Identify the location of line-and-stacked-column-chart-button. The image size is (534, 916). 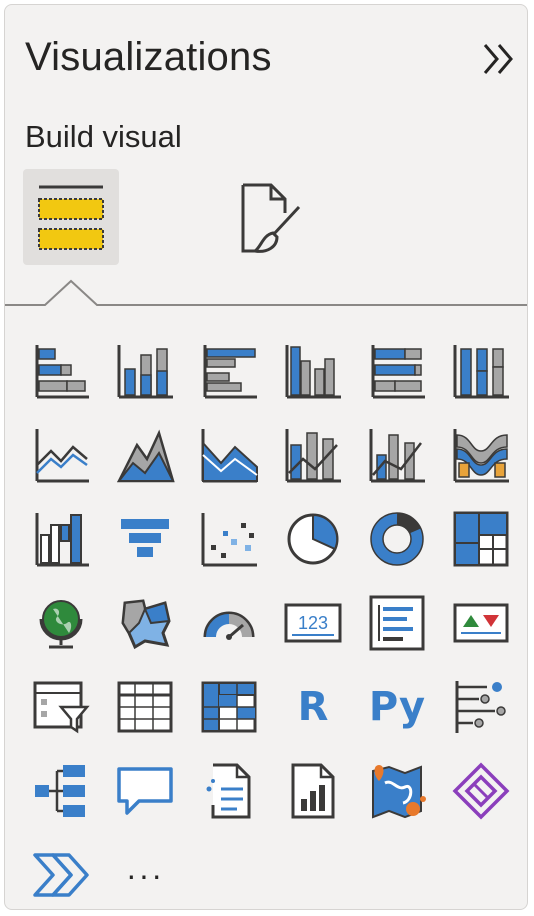
(313, 455).